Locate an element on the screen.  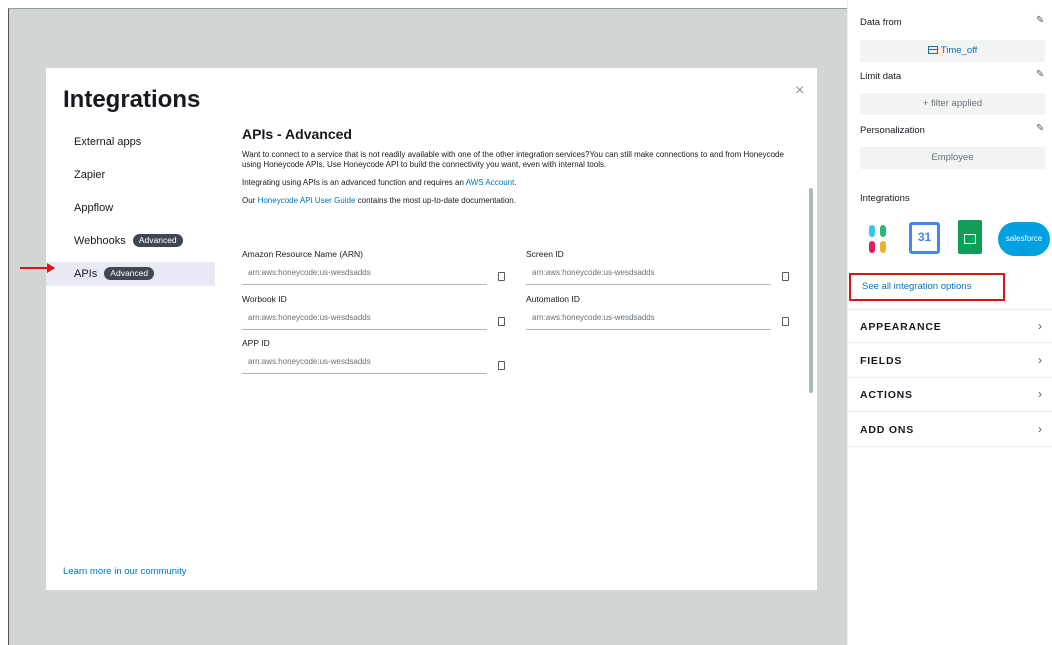
nav-item-apis: APIs Advanced is located at coordinates (130, 274).